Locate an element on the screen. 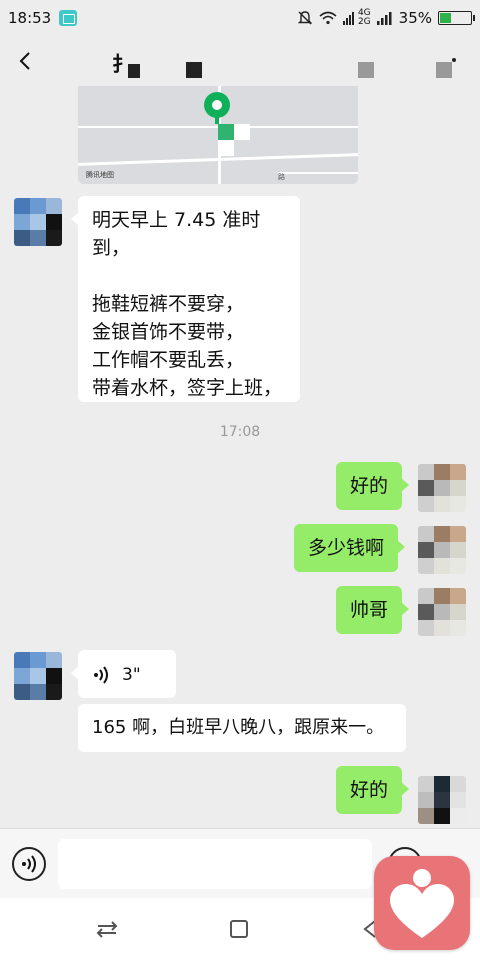  message-line: 到， is located at coordinates (111, 248).